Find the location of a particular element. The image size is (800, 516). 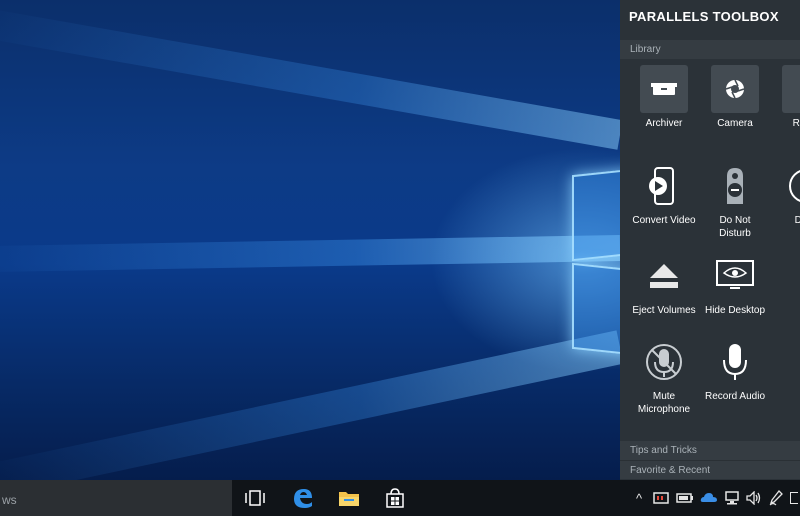

tool-eject-volumes: Eject Volumes is located at coordinates (664, 284).